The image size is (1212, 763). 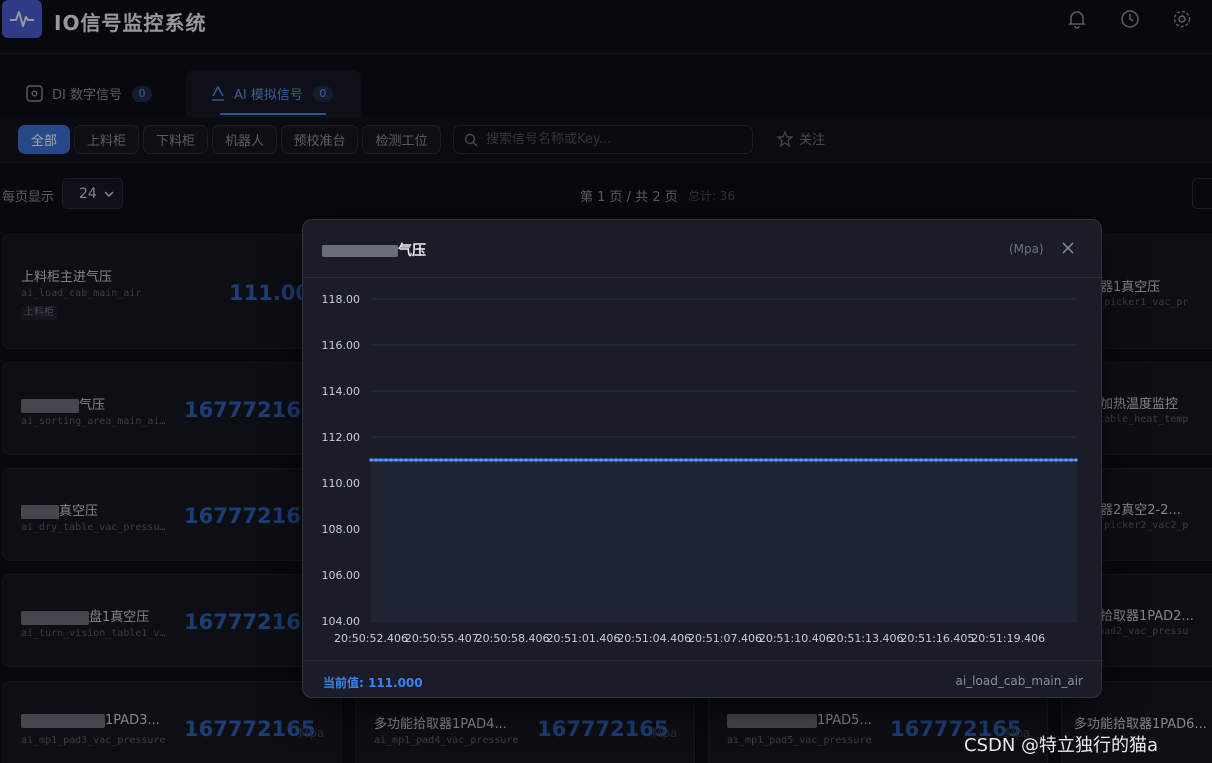 I want to click on x-tick-label: 20:50:55.407, so click(x=442, y=638).